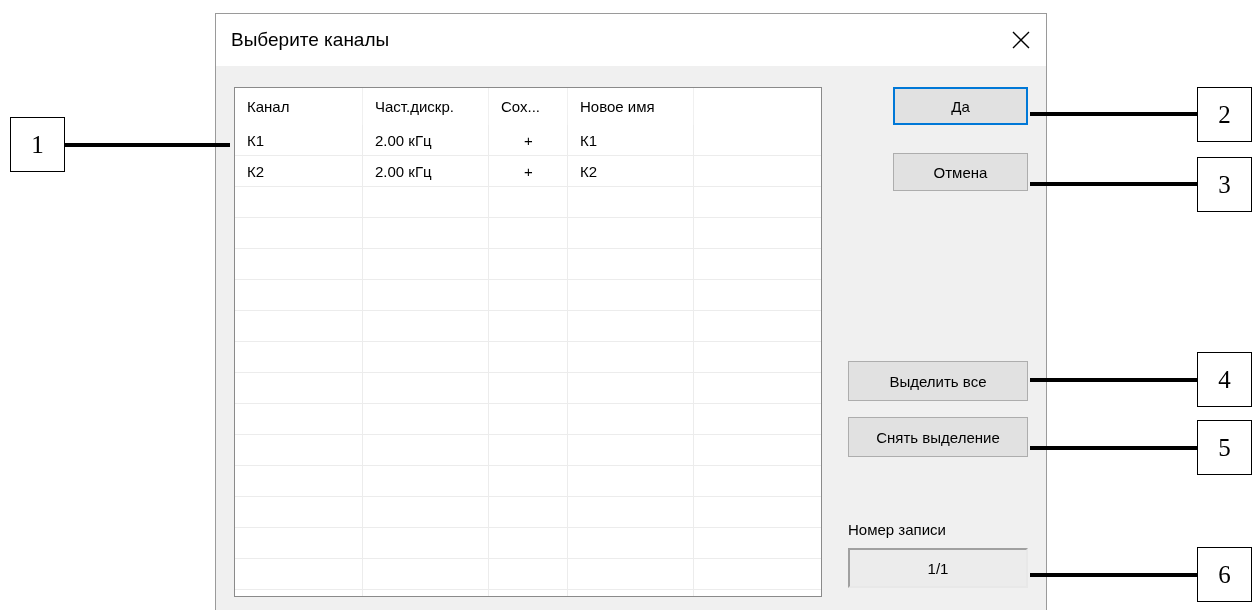 Image resolution: width=1259 pixels, height=610 pixels. I want to click on callout-number: 6, so click(1224, 574).